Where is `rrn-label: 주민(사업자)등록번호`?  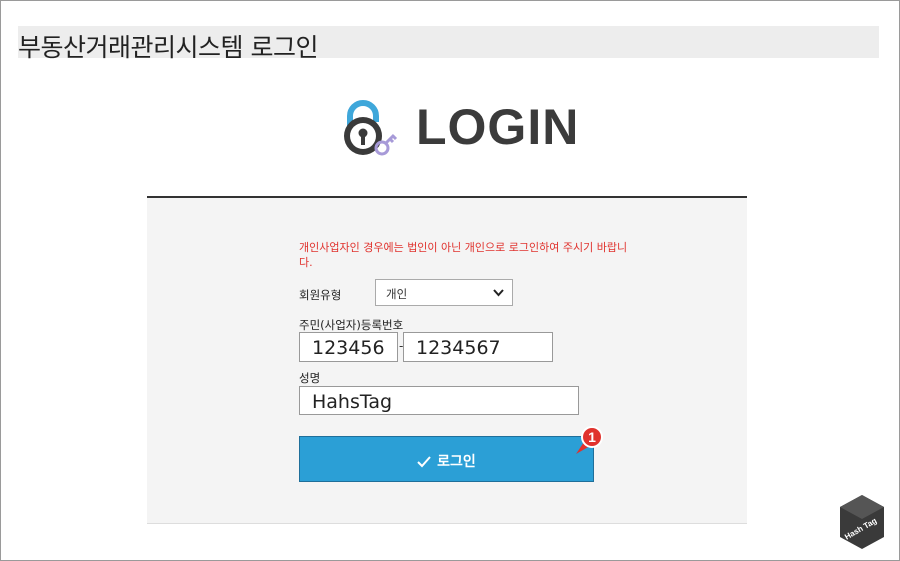
rrn-label: 주민(사업자)등록번호 is located at coordinates (351, 325).